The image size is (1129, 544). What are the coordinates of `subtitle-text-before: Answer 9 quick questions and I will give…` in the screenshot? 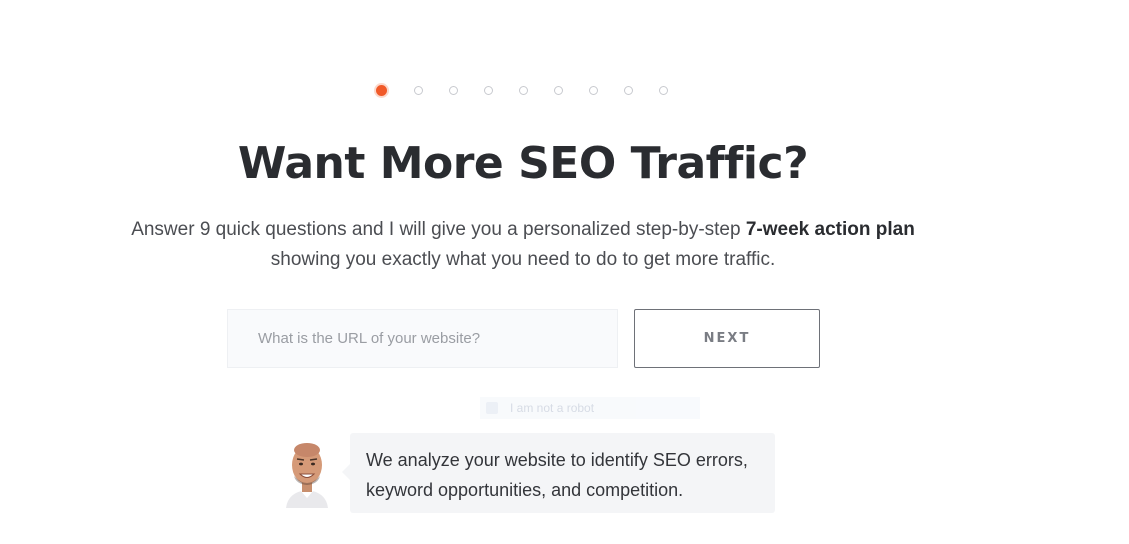 It's located at (438, 229).